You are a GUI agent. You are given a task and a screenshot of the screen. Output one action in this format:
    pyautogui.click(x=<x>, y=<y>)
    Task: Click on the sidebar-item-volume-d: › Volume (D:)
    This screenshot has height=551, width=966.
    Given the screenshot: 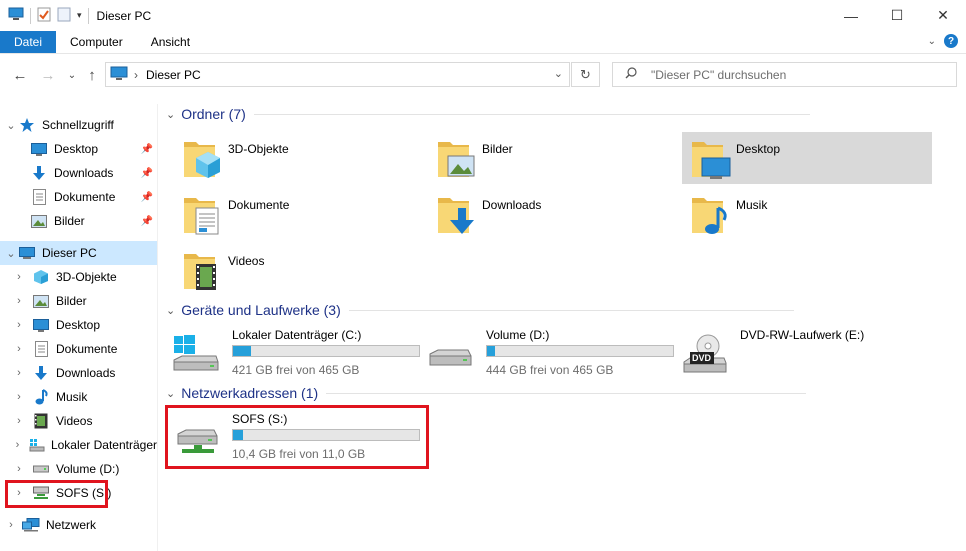 What is the action you would take?
    pyautogui.click(x=84, y=469)
    